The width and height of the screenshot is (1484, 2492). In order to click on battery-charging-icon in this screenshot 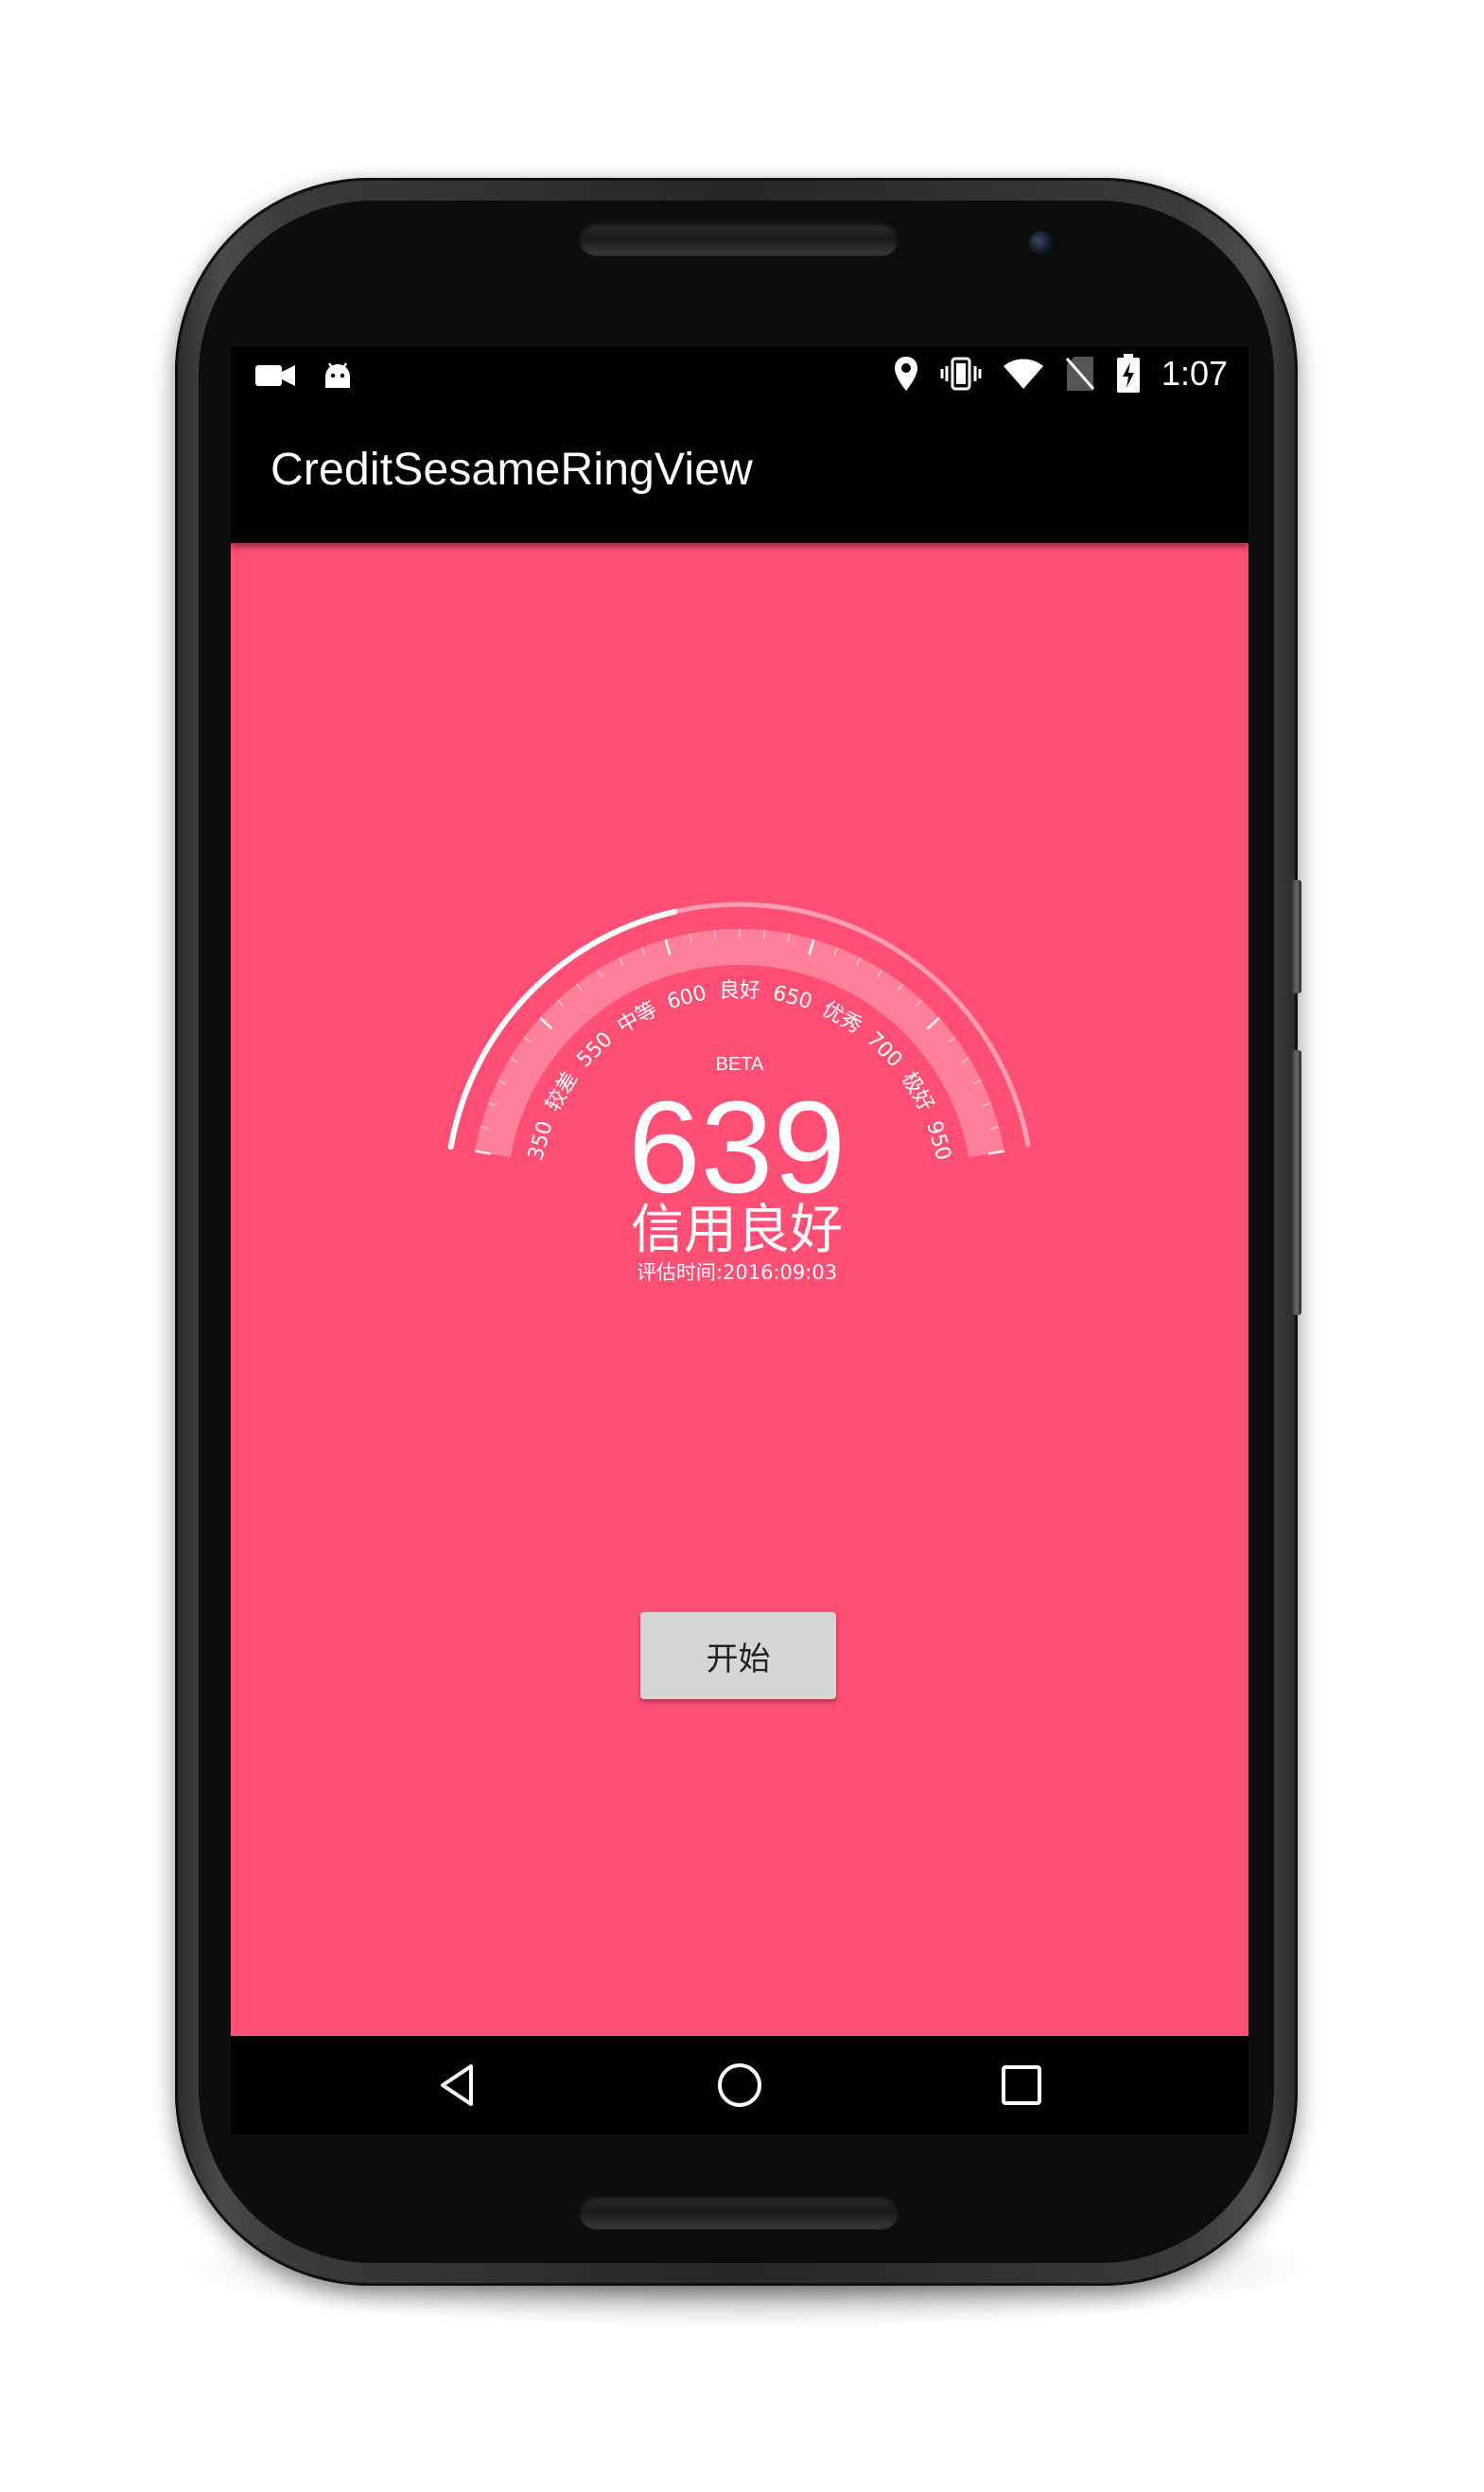, I will do `click(1128, 373)`.